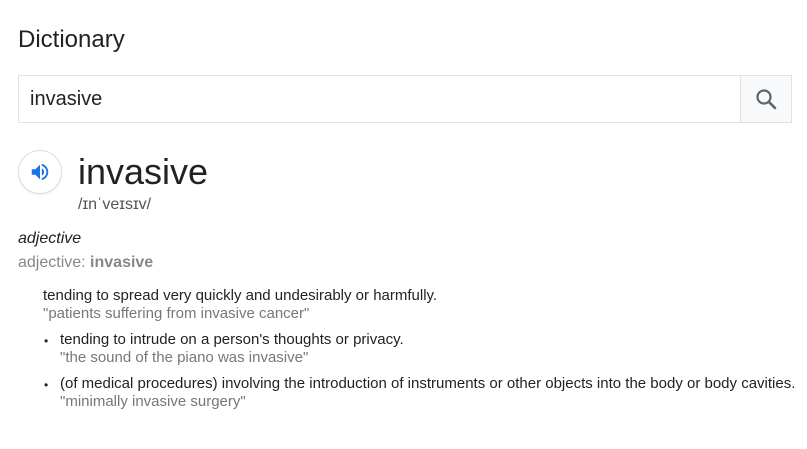 Image resolution: width=807 pixels, height=449 pixels. Describe the element at coordinates (143, 171) in the screenshot. I see `headword: invasive` at that location.